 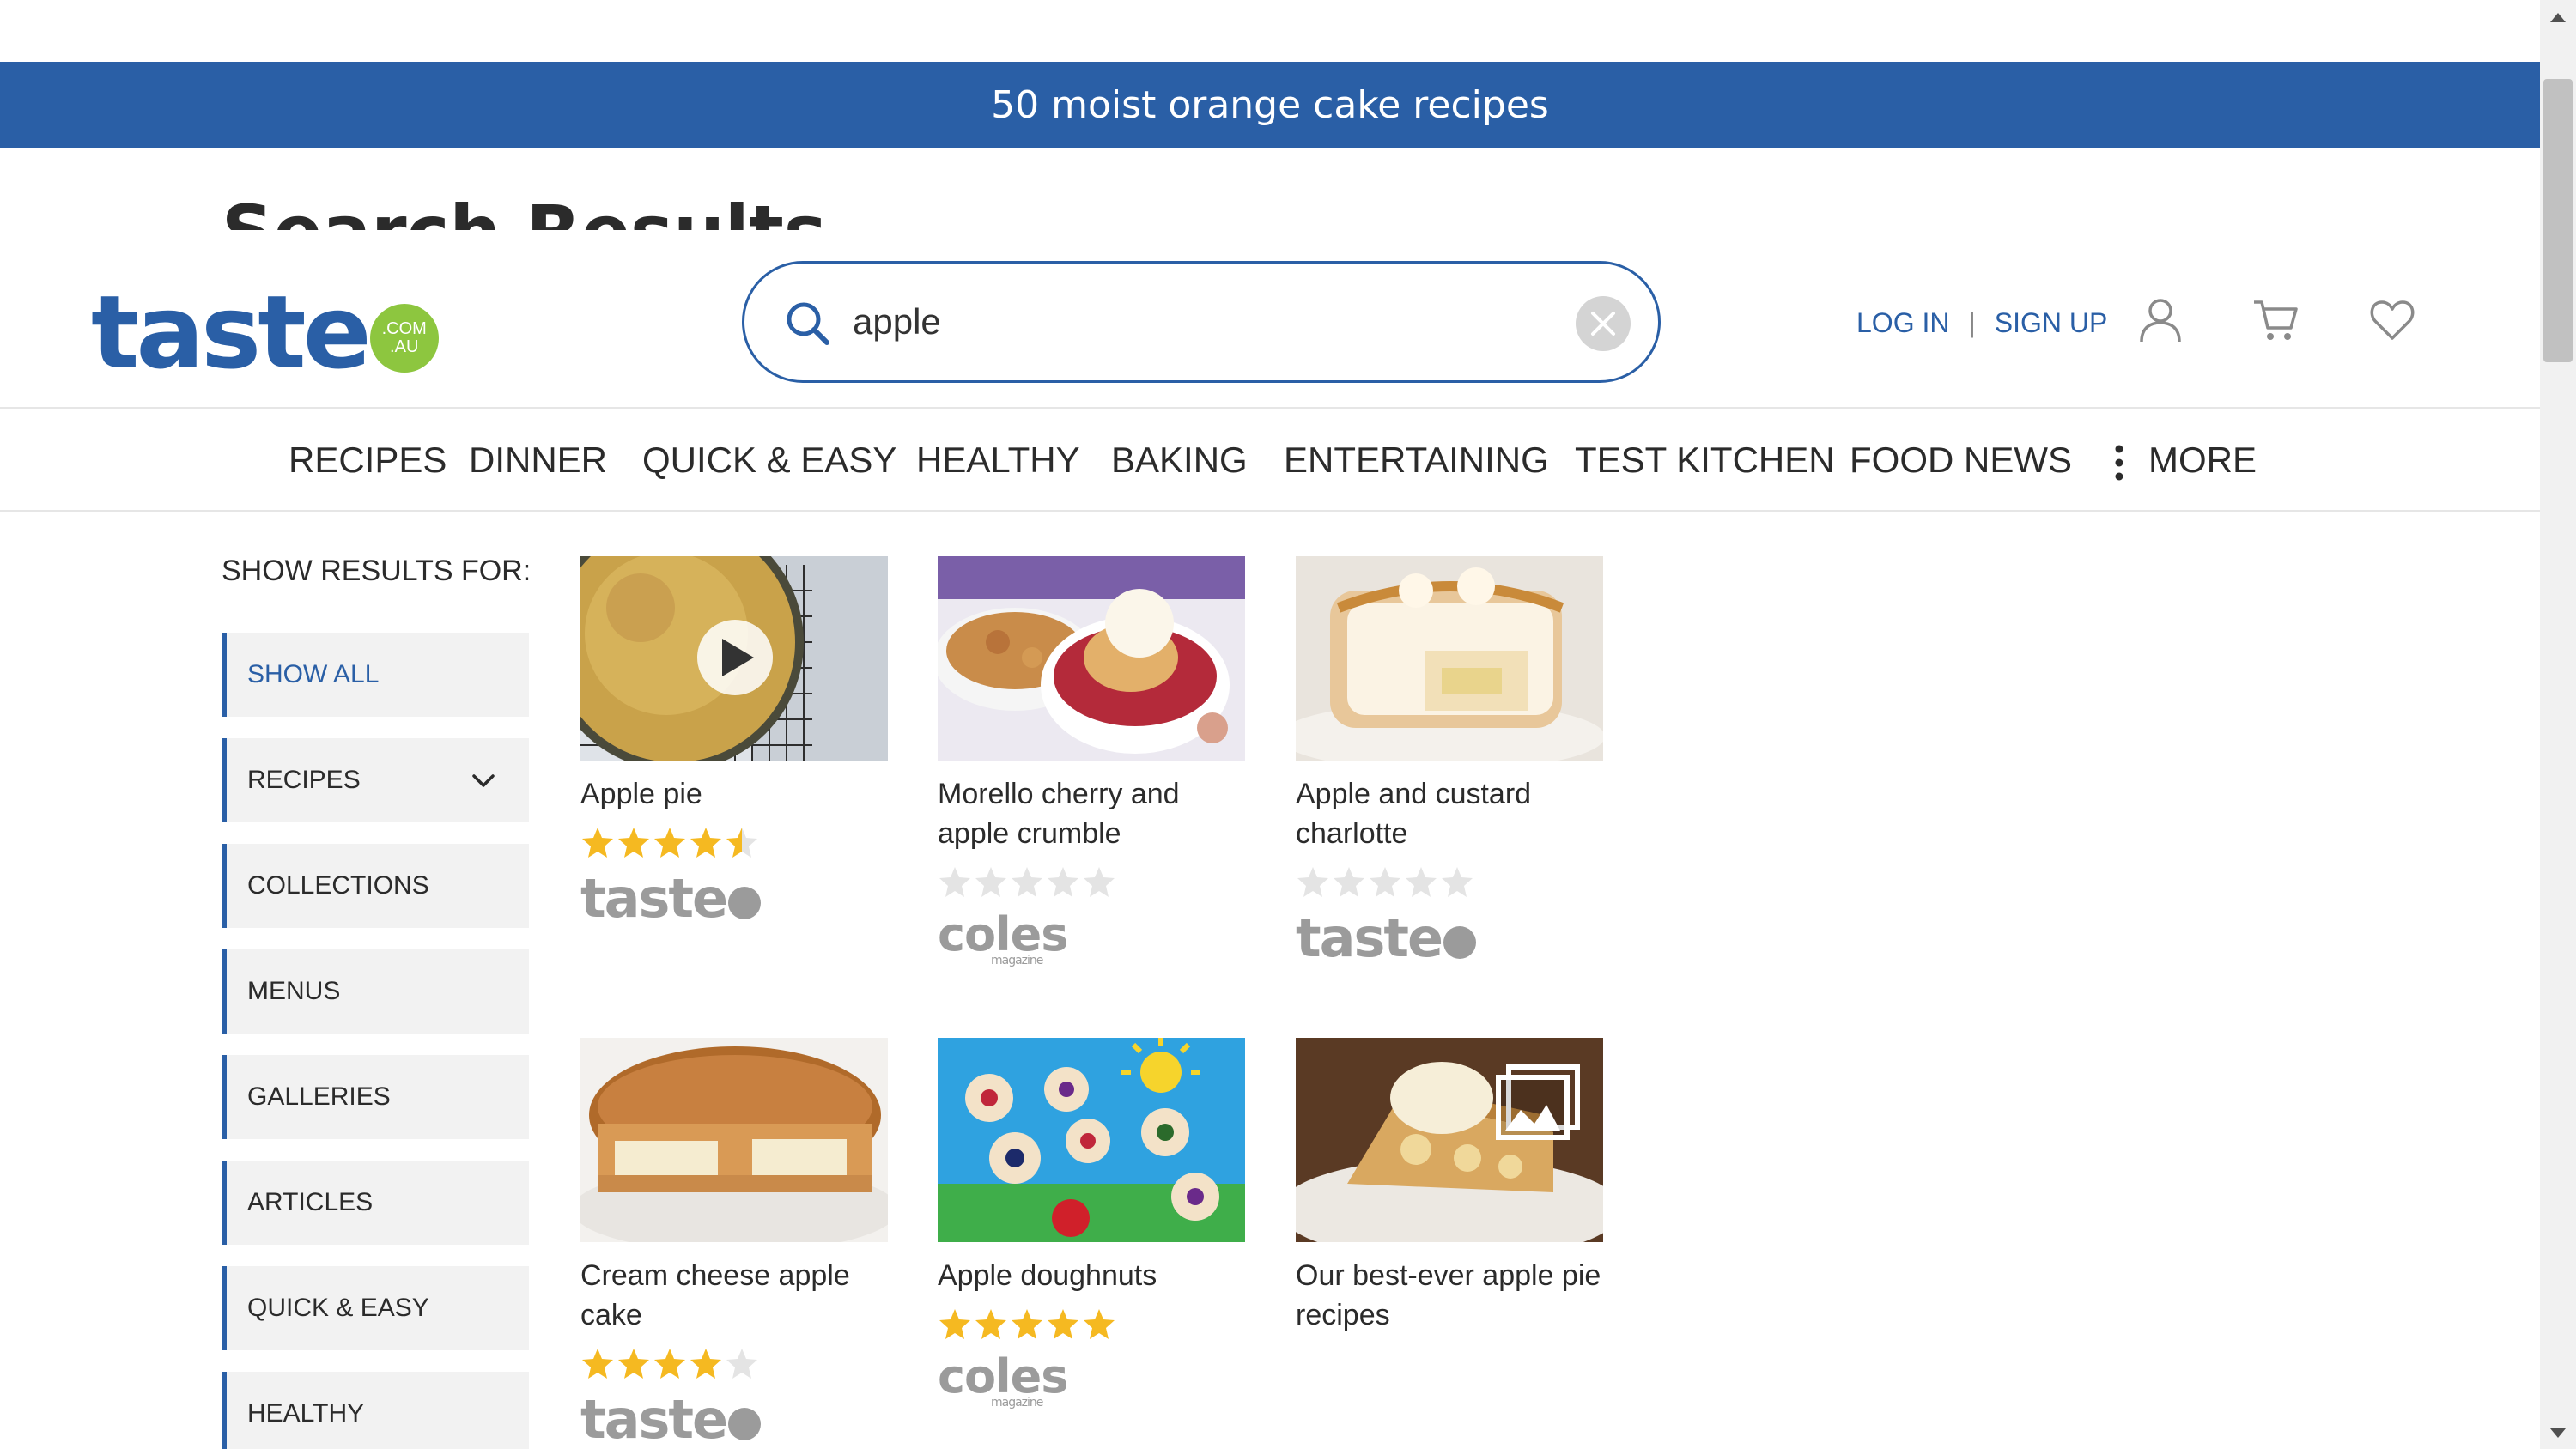 I want to click on filter-healthy: HEALTHY, so click(x=376, y=1410).